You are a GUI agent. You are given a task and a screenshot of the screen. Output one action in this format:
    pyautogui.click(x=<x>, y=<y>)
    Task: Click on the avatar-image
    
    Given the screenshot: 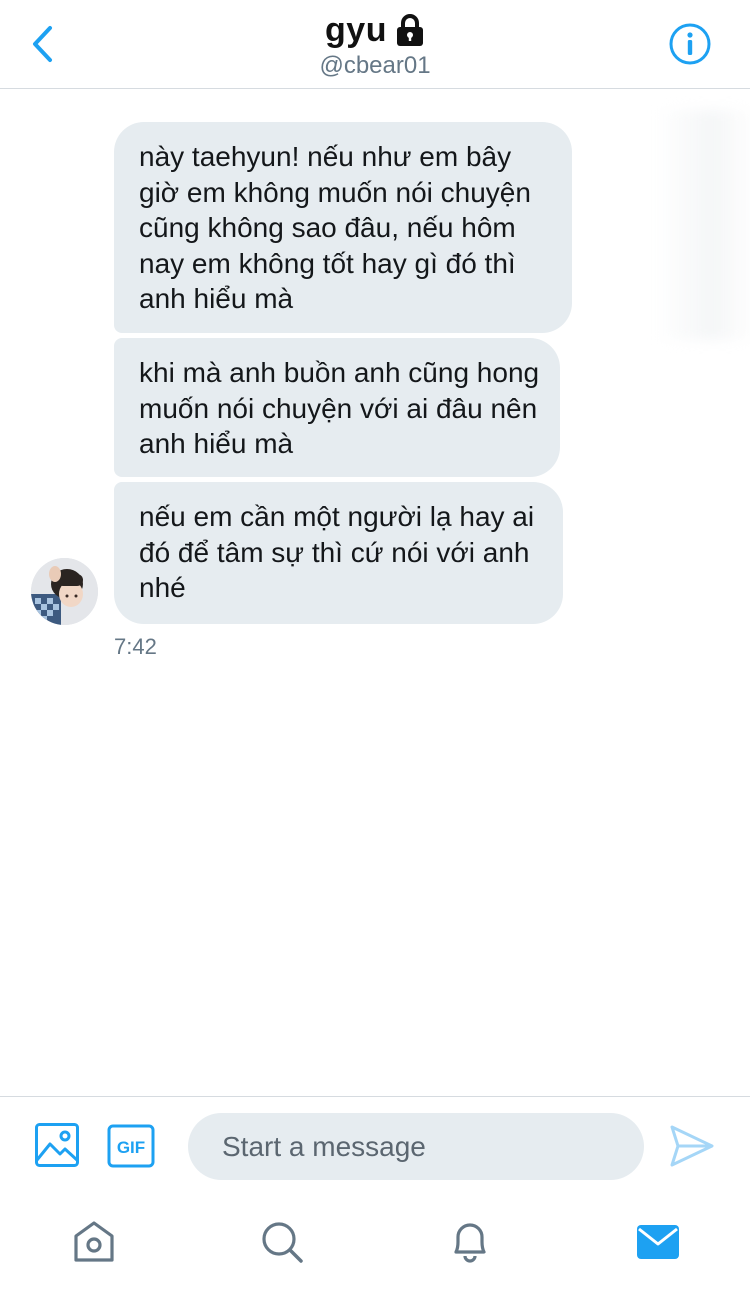 What is the action you would take?
    pyautogui.click(x=64, y=591)
    